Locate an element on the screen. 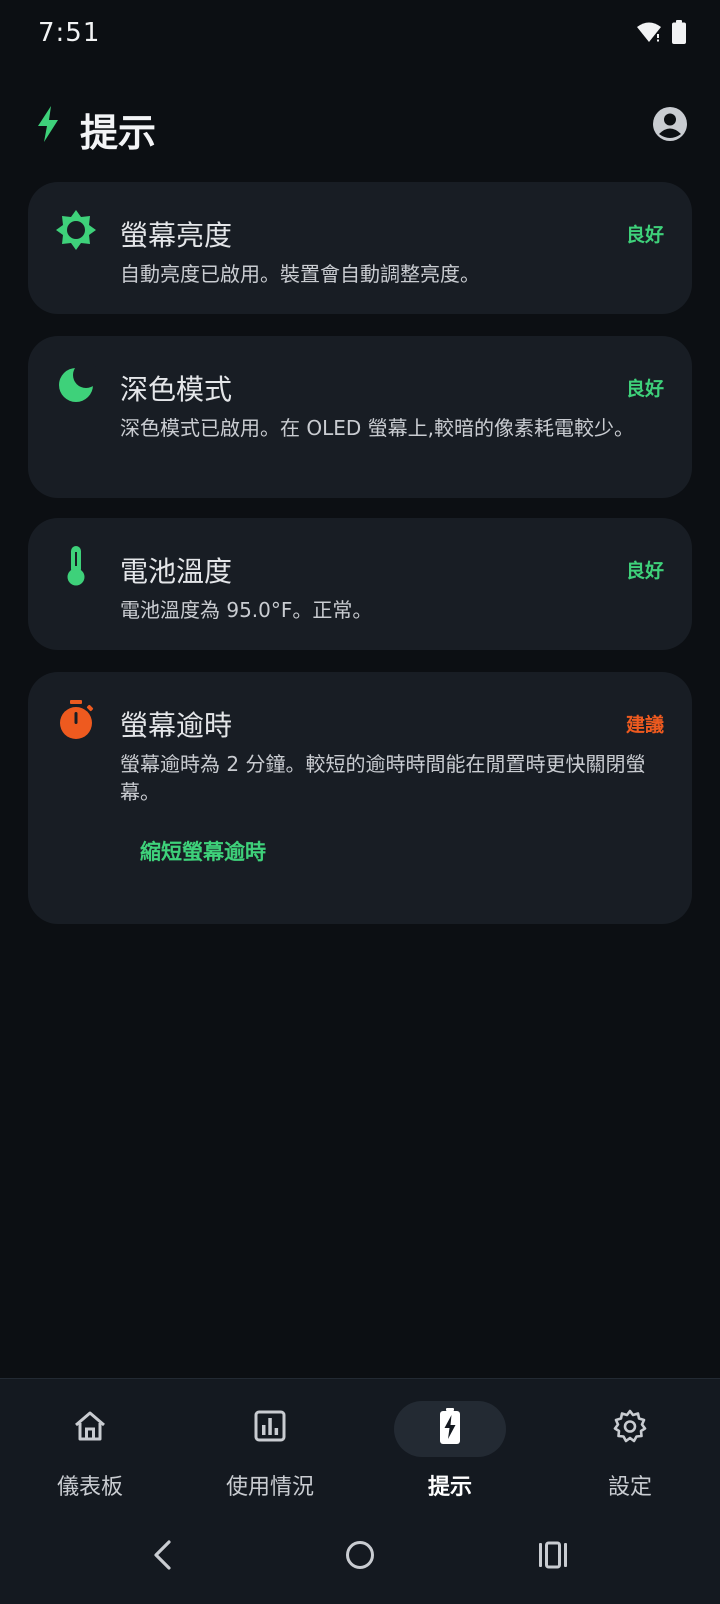  status-icons is located at coordinates (661, 34).